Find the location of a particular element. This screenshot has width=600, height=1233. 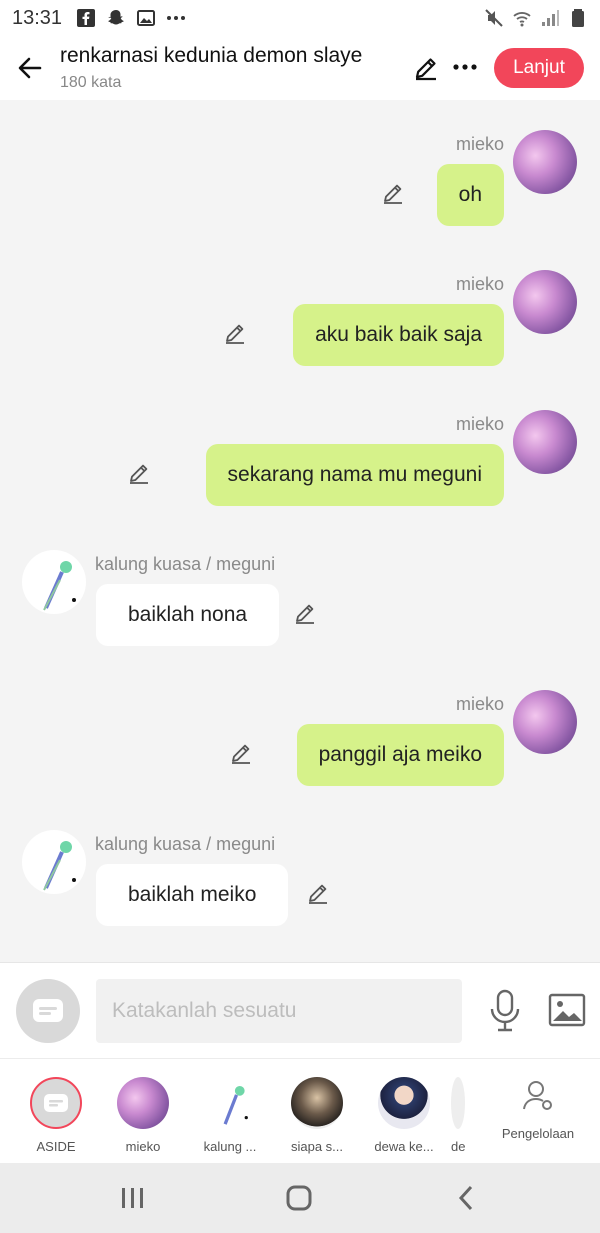

system-nav-bar is located at coordinates (300, 1198).